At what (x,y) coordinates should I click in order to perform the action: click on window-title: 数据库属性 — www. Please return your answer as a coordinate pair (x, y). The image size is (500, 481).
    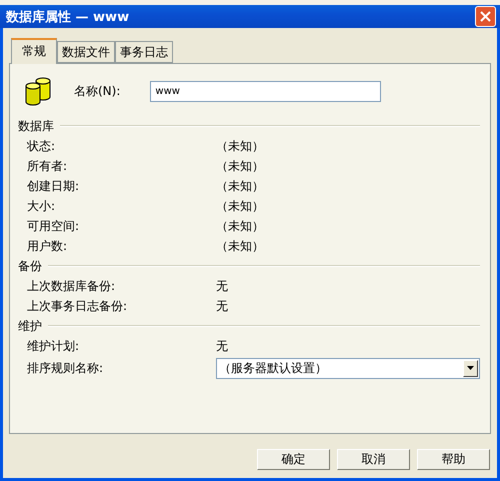
    Looking at the image, I should click on (68, 17).